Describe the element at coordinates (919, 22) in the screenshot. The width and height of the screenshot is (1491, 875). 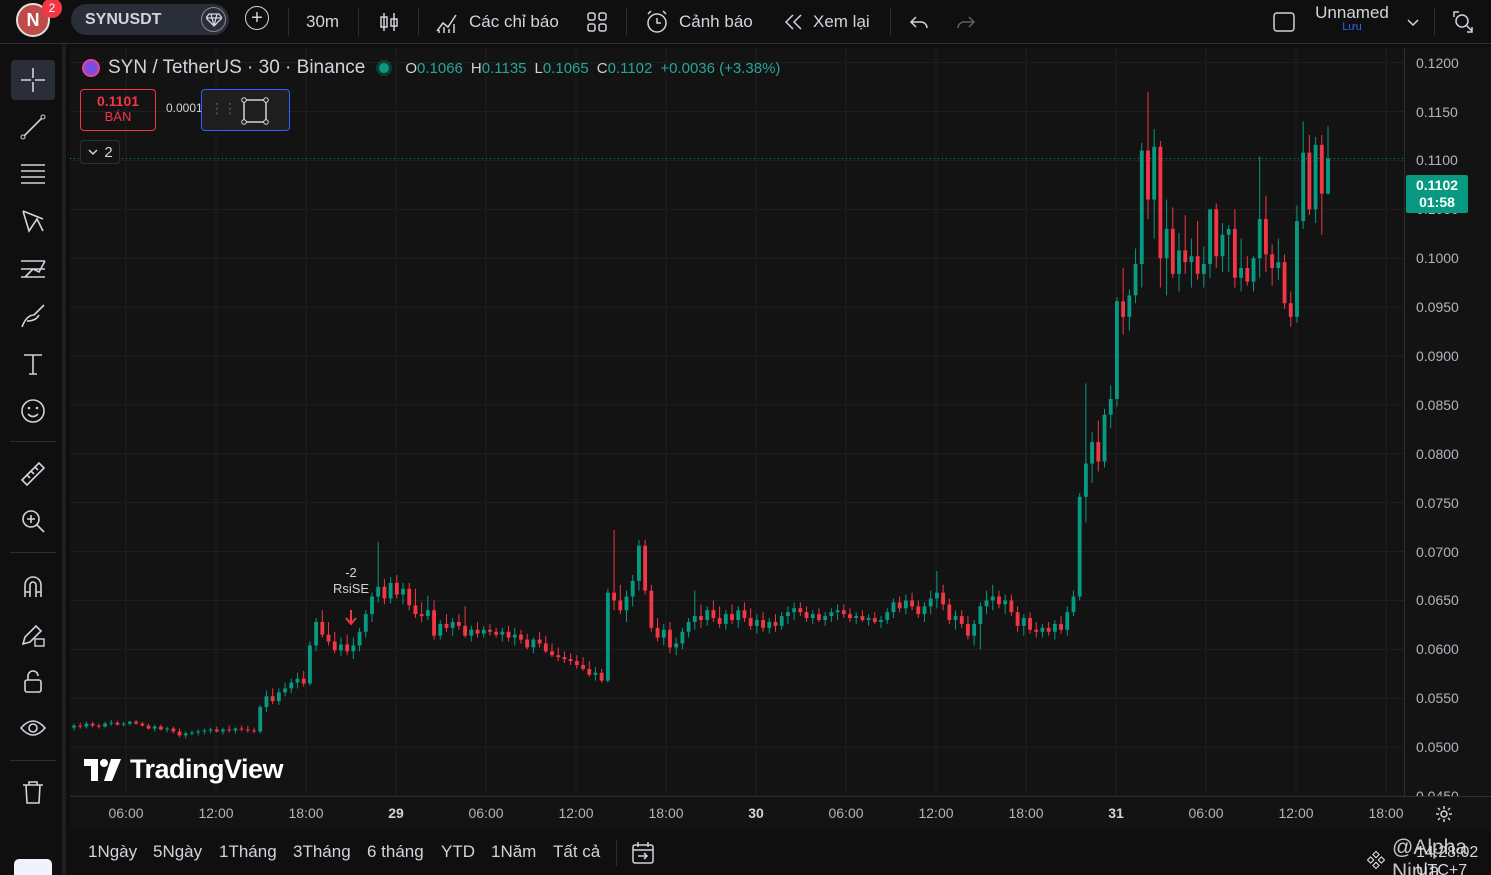
I see `undo-icon` at that location.